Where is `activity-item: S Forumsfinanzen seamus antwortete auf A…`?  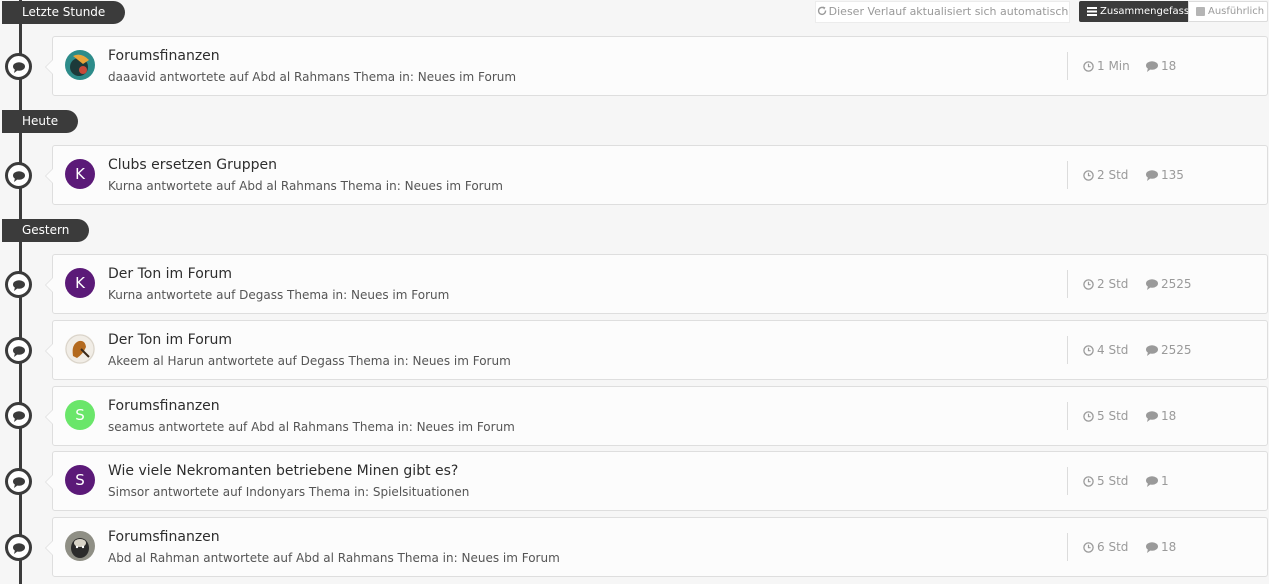
activity-item: S Forumsfinanzen seamus antwortete auf A… is located at coordinates (656, 416).